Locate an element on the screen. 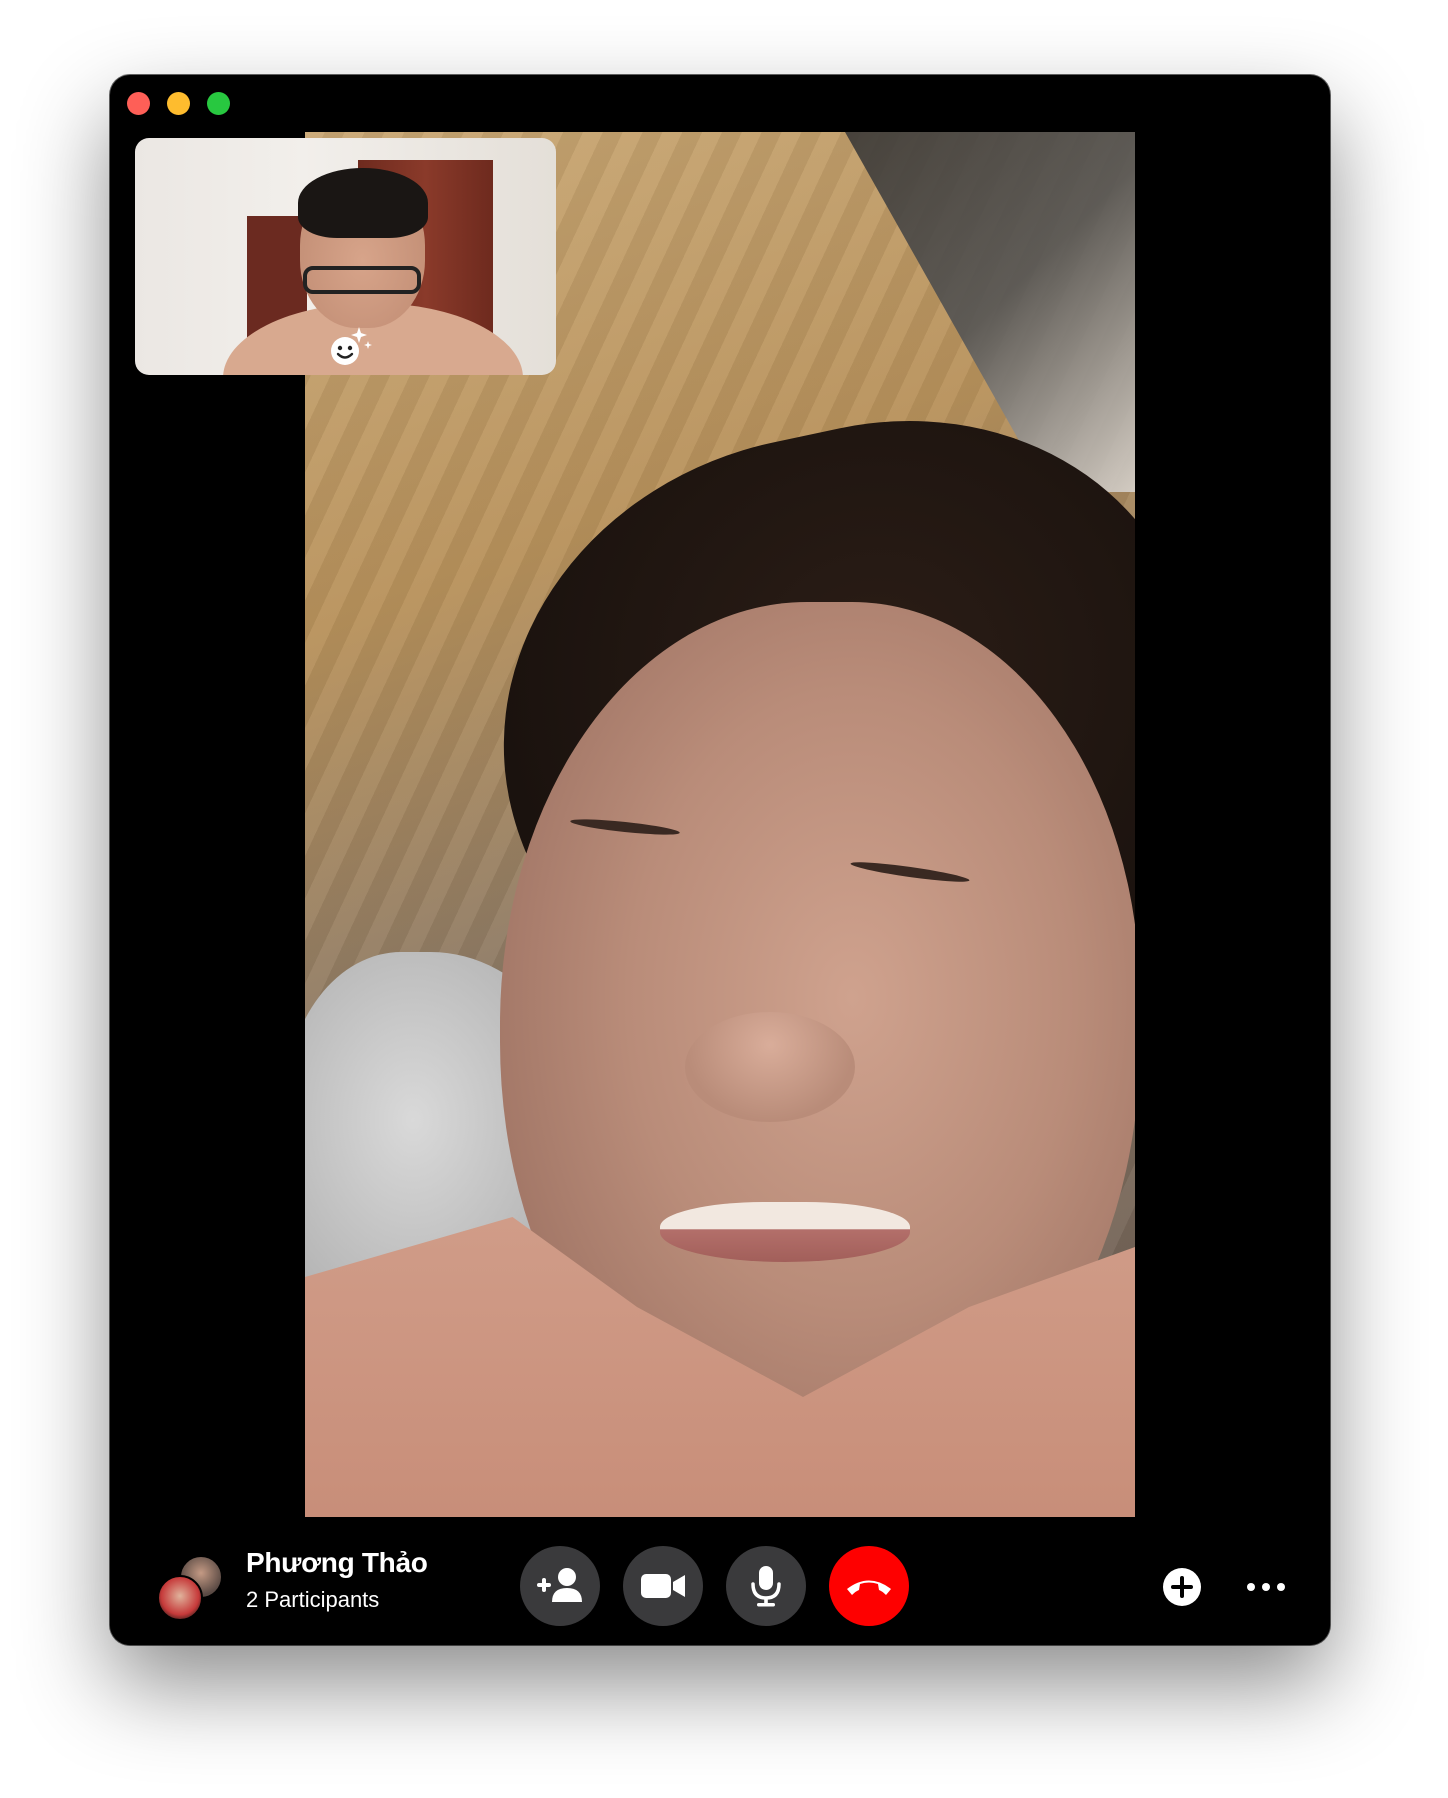  add-button is located at coordinates (1182, 1587).